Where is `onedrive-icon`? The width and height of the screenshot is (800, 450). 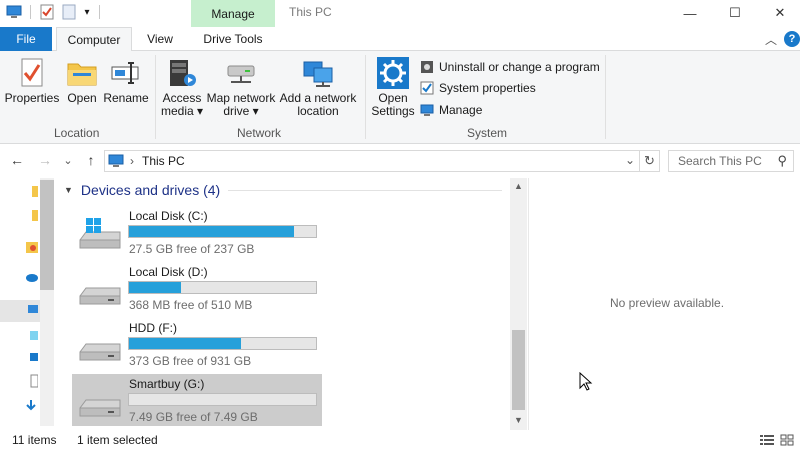 onedrive-icon is located at coordinates (31, 277).